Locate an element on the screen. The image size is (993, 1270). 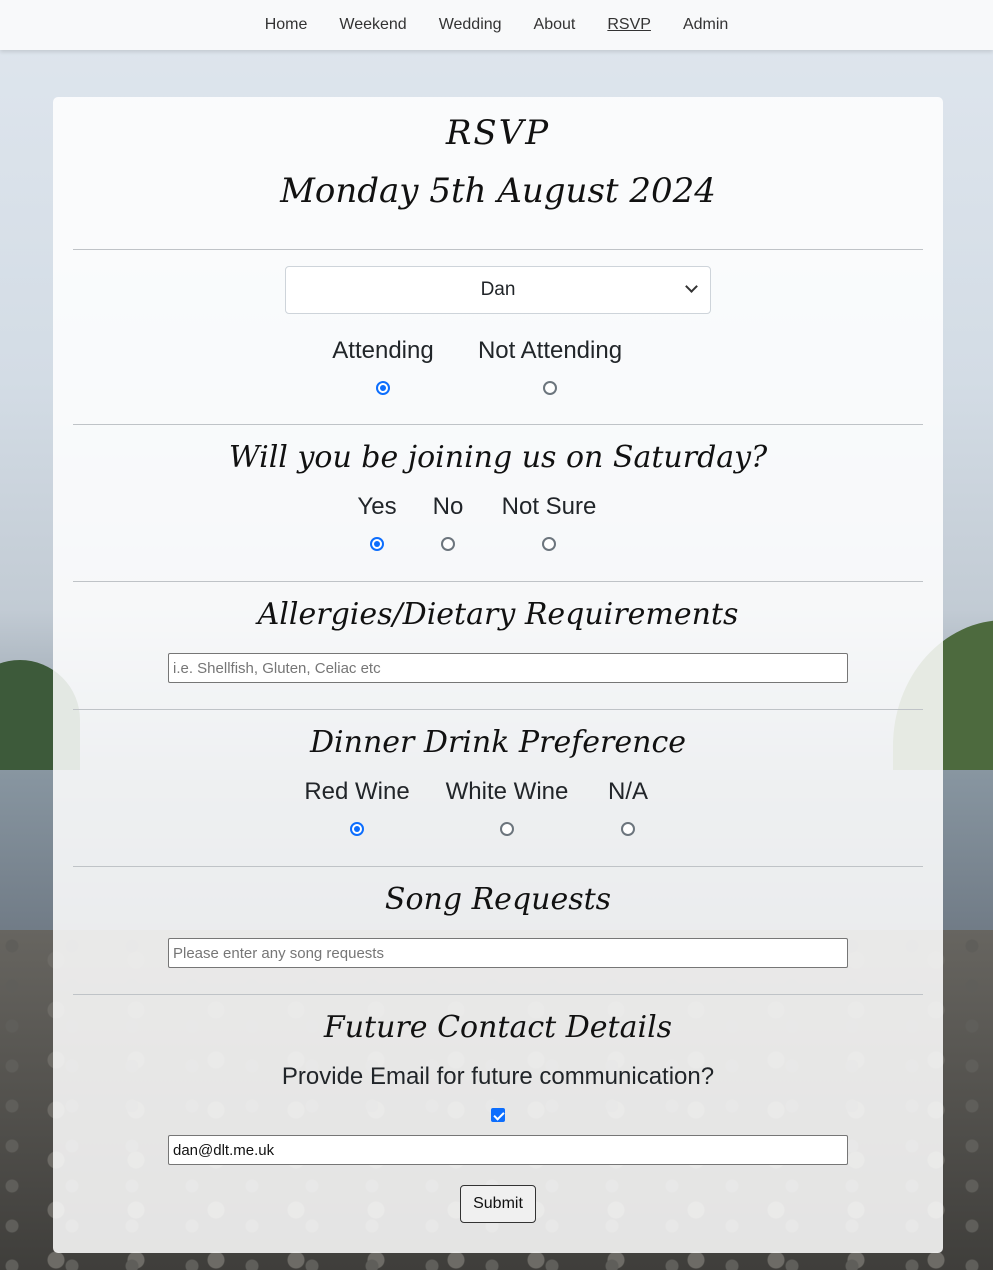
saturday-yes-radio is located at coordinates (377, 544).